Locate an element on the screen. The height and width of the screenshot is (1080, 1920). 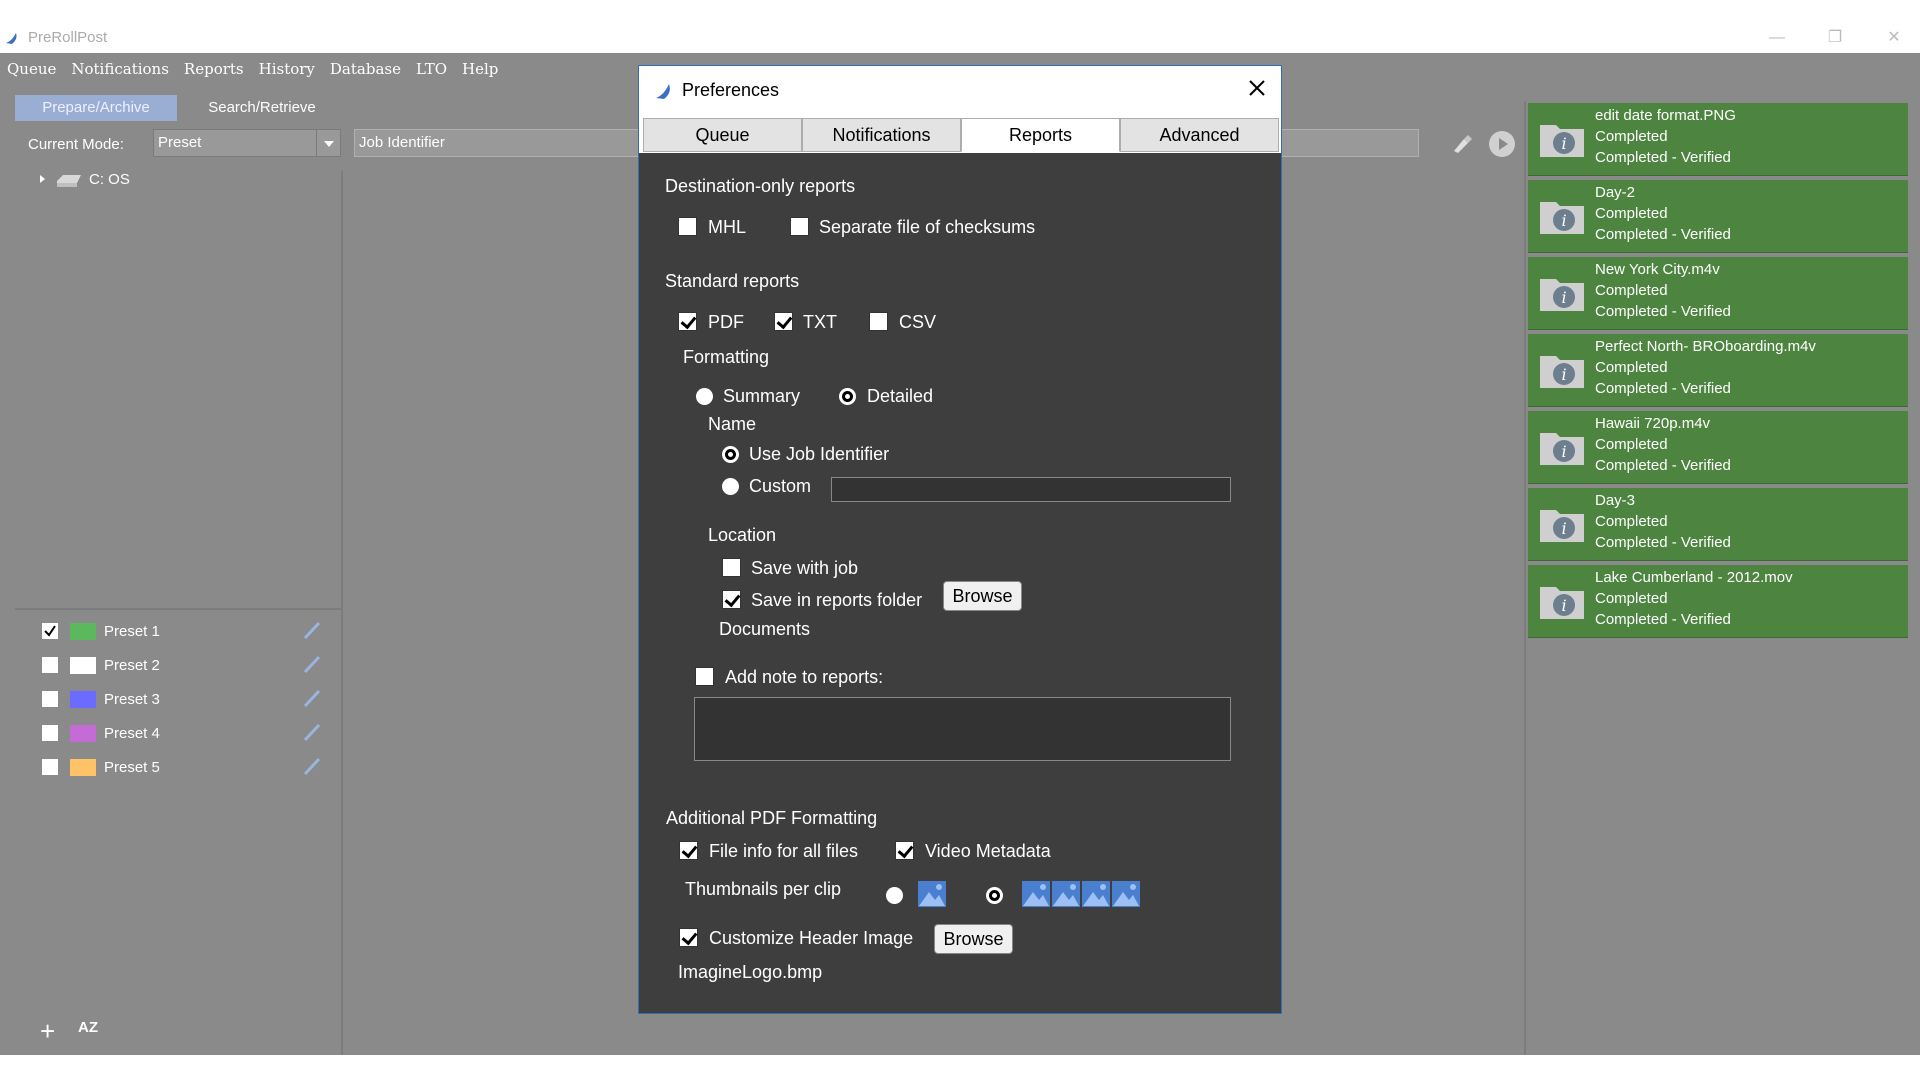
clear-brush-icon is located at coordinates (1461, 144).